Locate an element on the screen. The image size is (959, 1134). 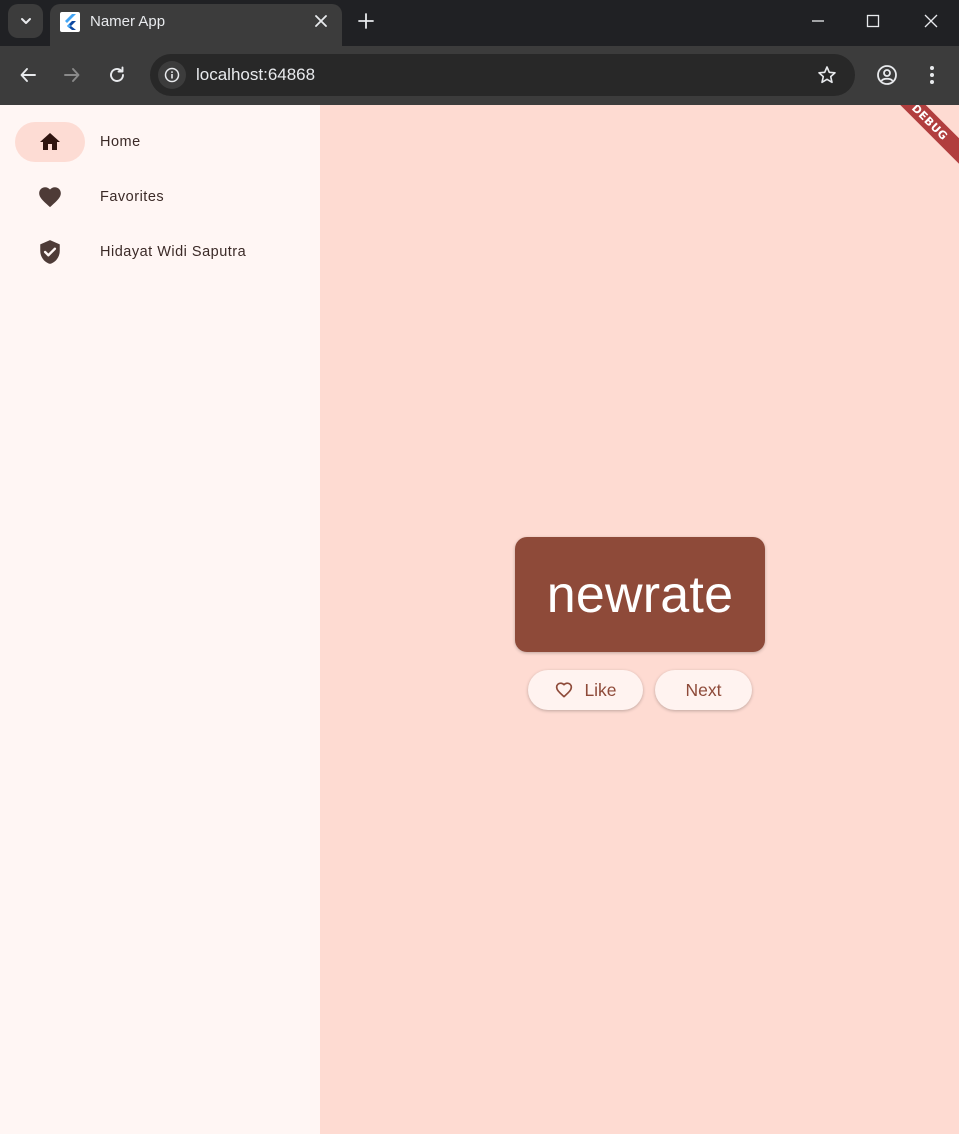
menu-button is located at coordinates (932, 75).